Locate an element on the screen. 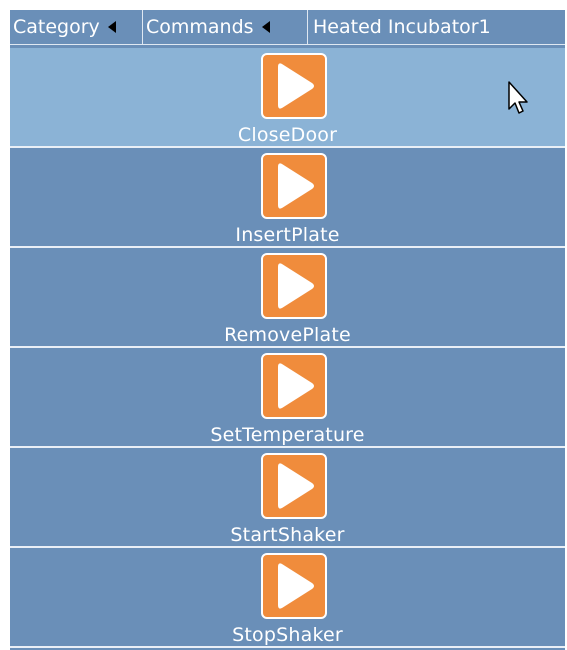 The height and width of the screenshot is (650, 567). breadcrumb-category: Category is located at coordinates (76, 27).